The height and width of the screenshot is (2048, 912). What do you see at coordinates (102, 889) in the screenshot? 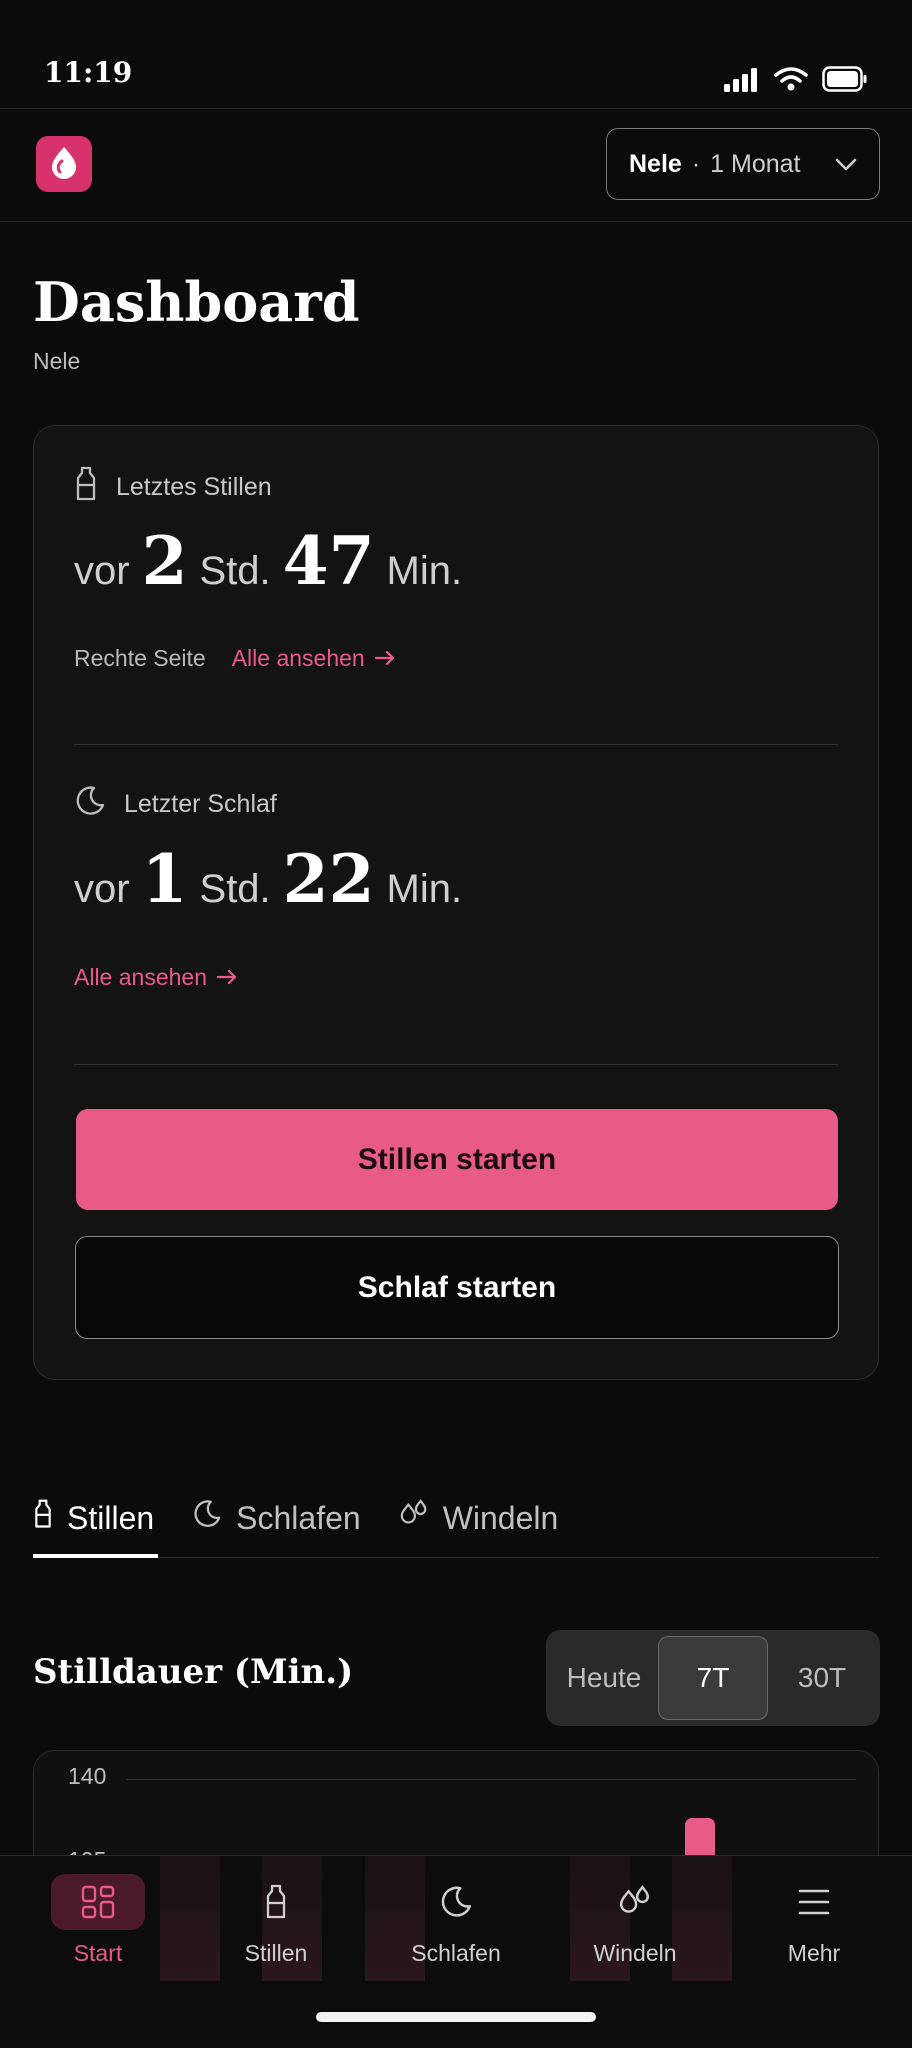
I see `sleep-prefix: vor` at bounding box center [102, 889].